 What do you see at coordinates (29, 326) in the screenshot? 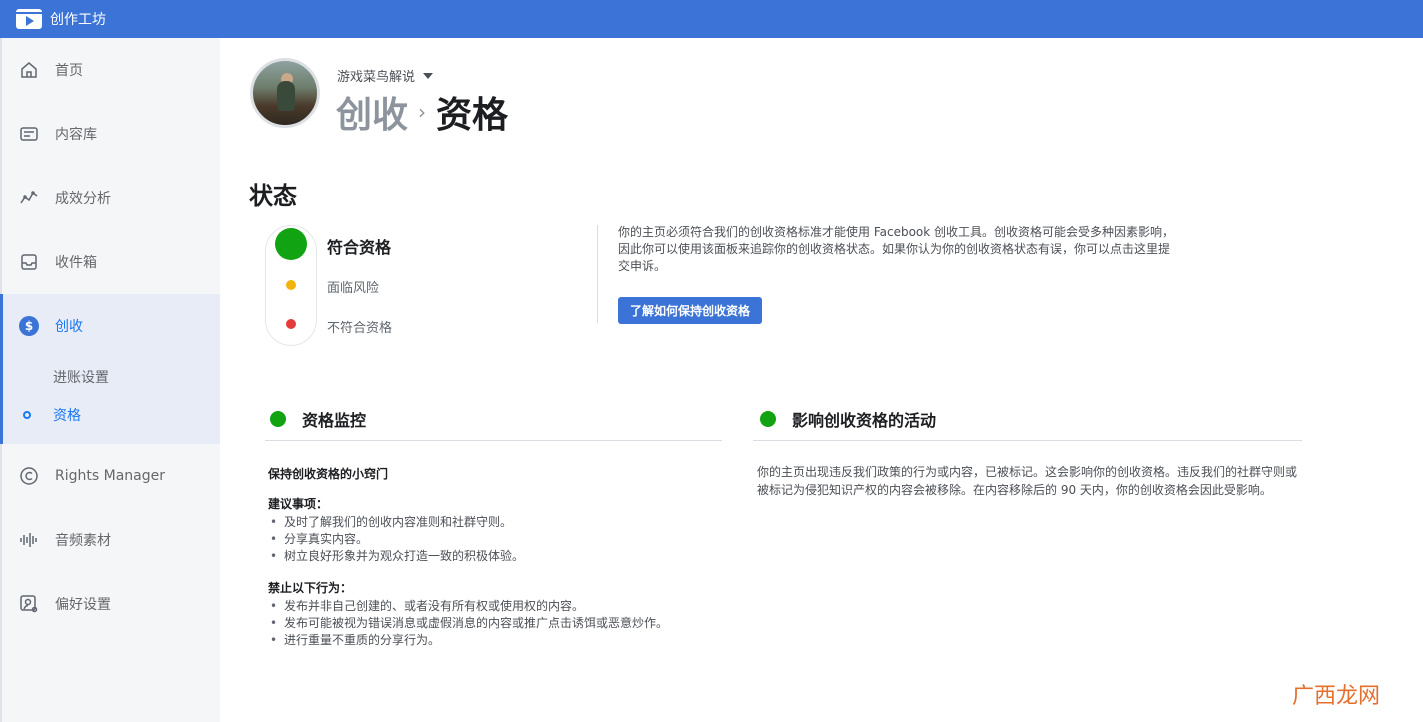
I see `dollar-icon: $` at bounding box center [29, 326].